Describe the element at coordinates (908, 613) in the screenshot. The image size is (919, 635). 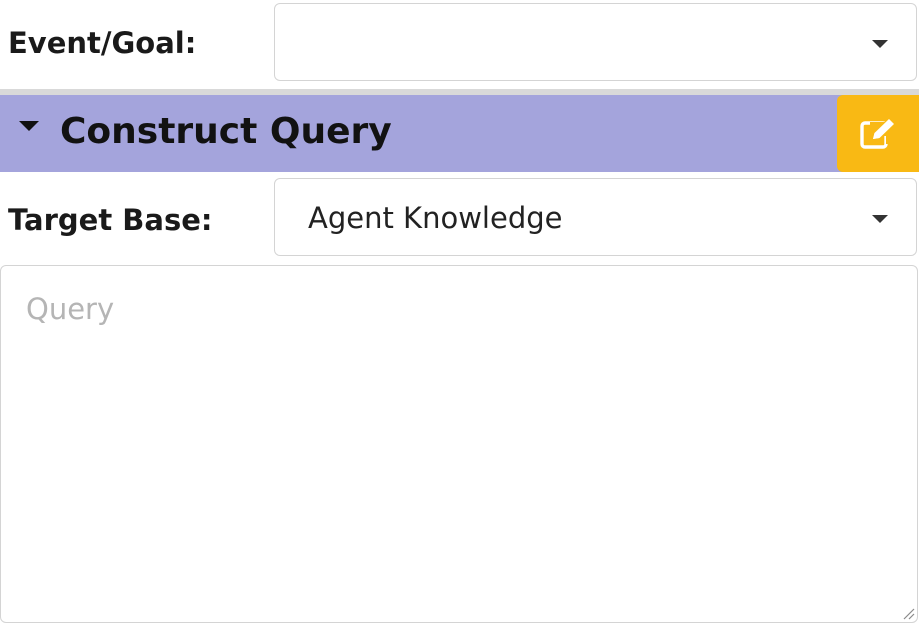
I see `resize-handle-icon` at that location.